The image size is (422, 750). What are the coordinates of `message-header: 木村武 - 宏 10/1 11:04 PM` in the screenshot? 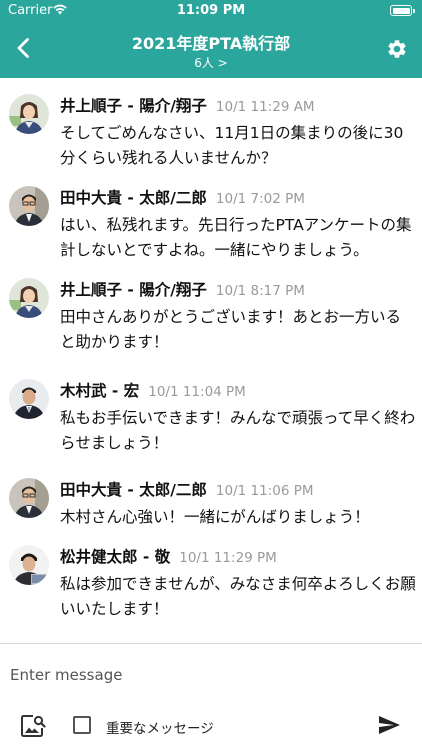 It's located at (153, 390).